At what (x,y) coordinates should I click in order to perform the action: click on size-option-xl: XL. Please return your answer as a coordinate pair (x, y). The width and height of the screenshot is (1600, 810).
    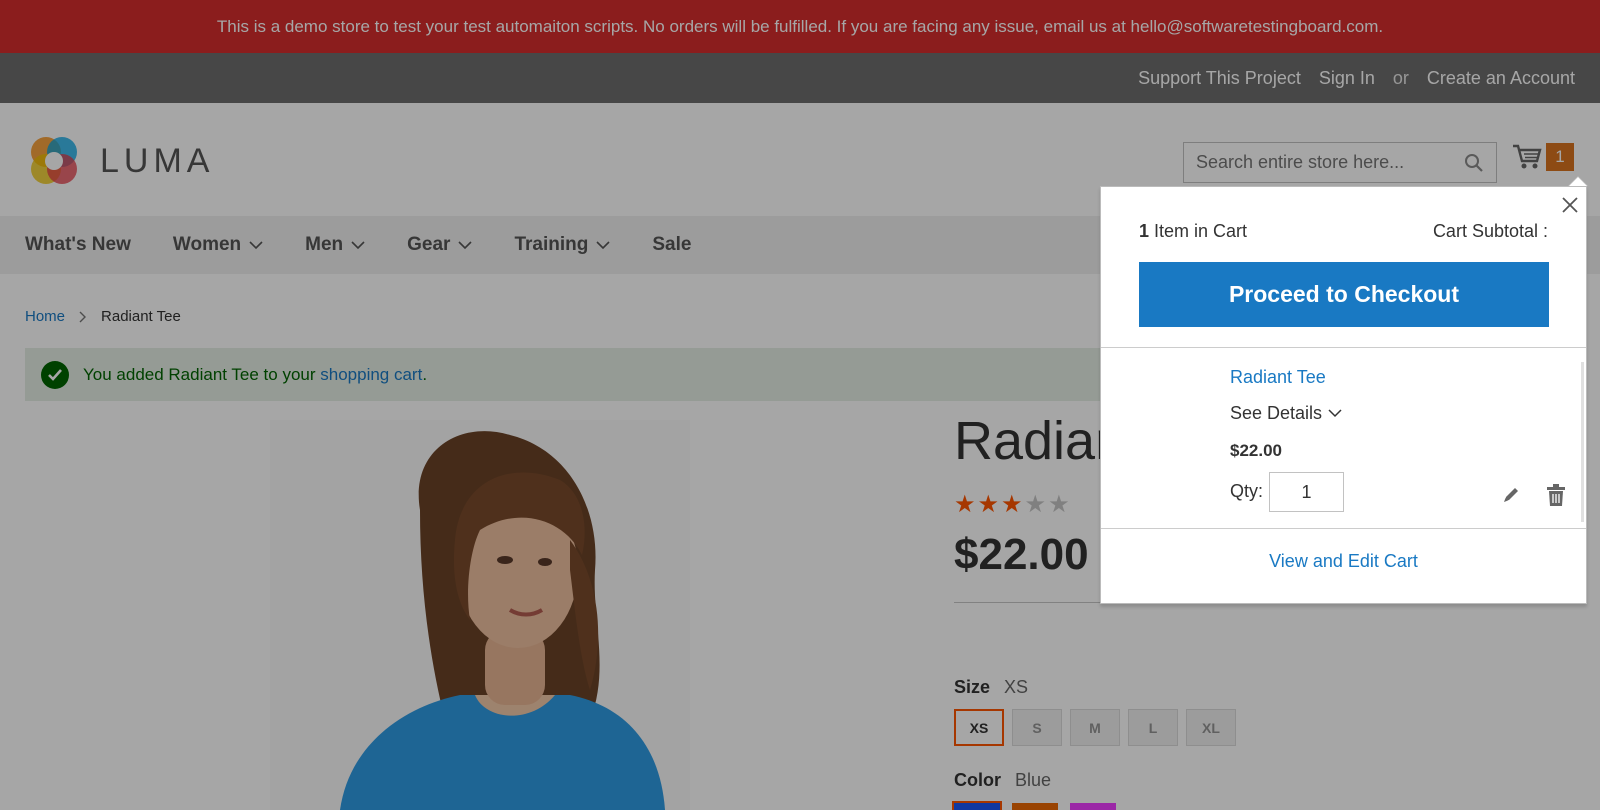
    Looking at the image, I should click on (1211, 727).